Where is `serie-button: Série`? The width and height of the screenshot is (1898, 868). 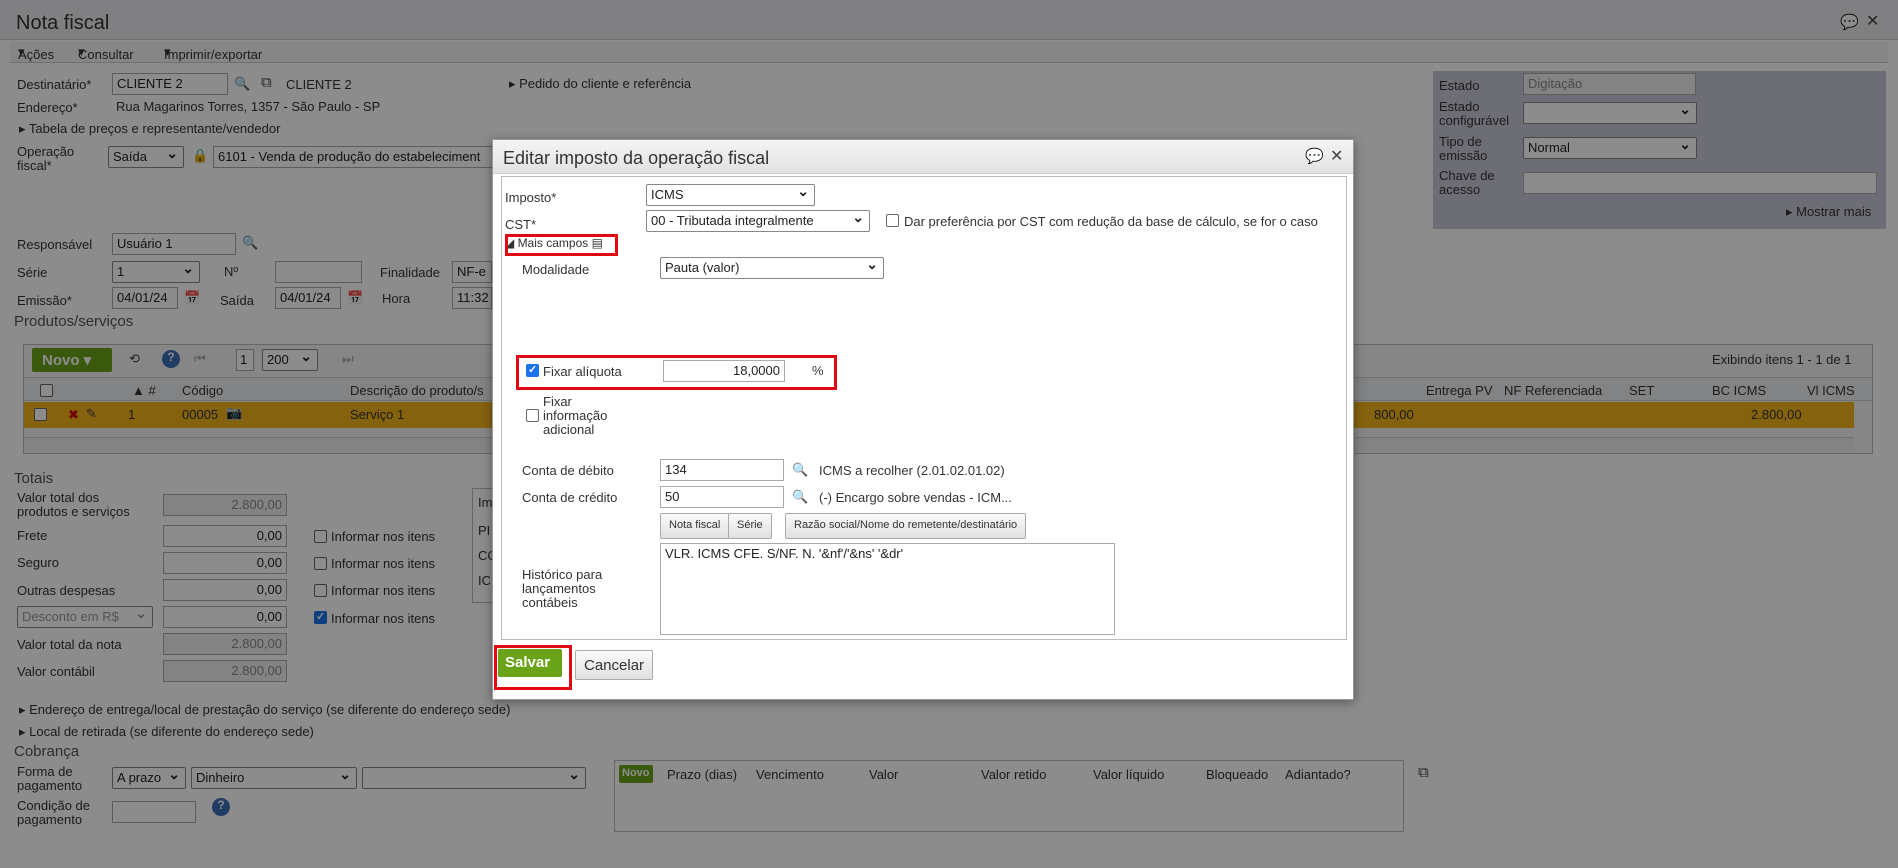 serie-button: Série is located at coordinates (750, 526).